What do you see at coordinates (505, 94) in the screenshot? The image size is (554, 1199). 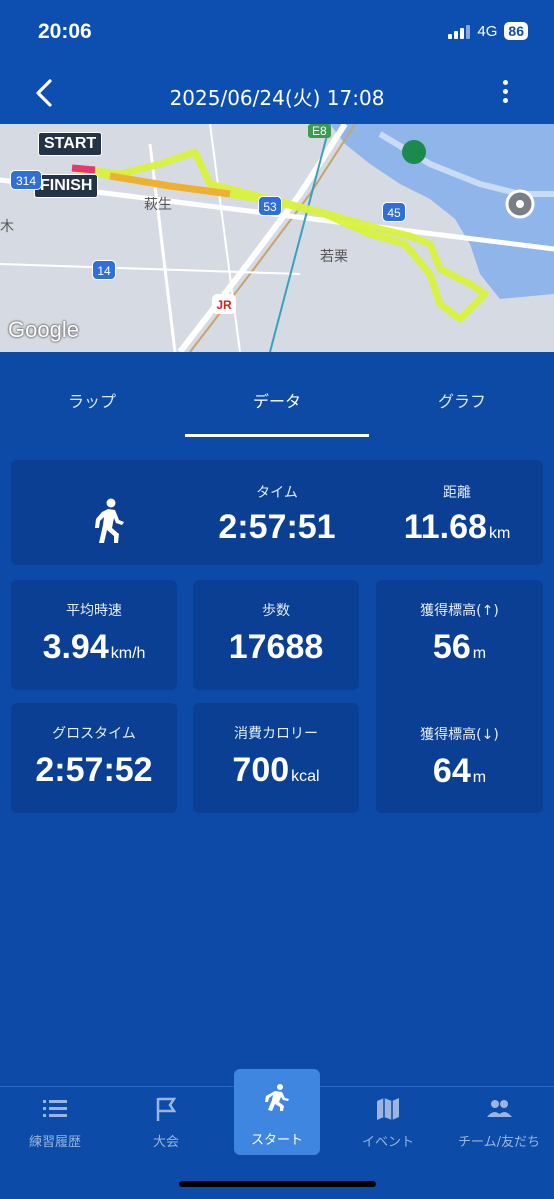 I see `more-options-button` at bounding box center [505, 94].